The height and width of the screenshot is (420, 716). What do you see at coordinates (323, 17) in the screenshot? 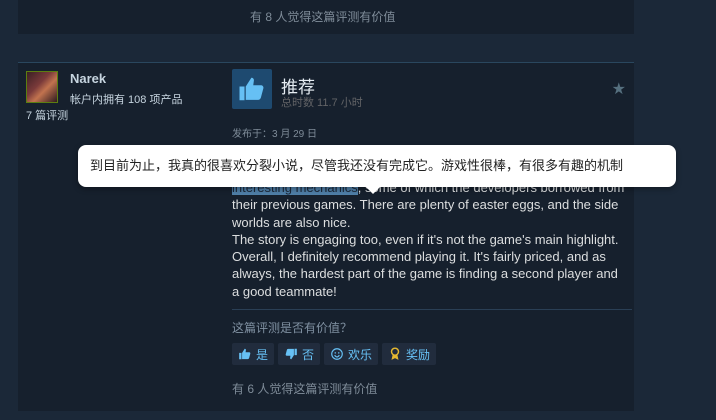
I see `previous-helpful-count: 有 8 人觉得这篇评测有价值` at bounding box center [323, 17].